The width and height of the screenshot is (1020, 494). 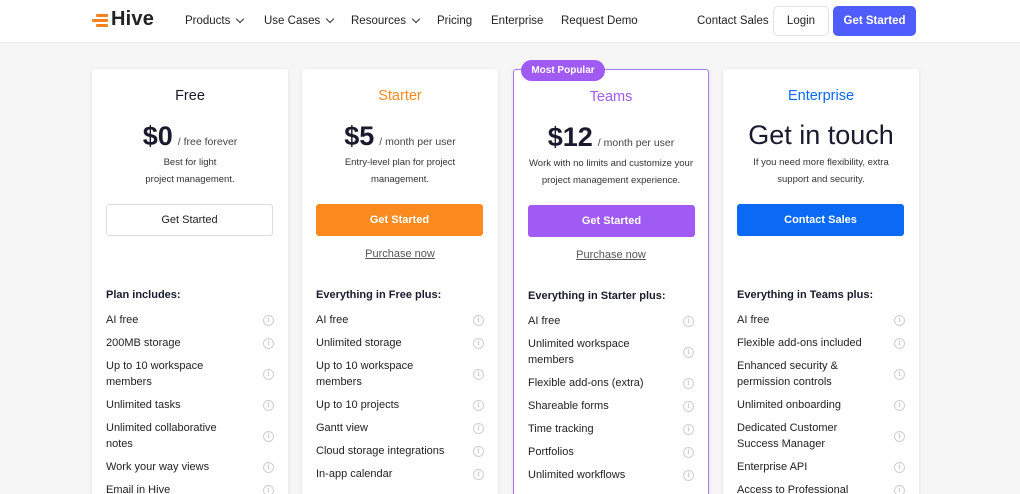 I want to click on enterprise-contact-sales-button: Contact Sales, so click(x=820, y=220).